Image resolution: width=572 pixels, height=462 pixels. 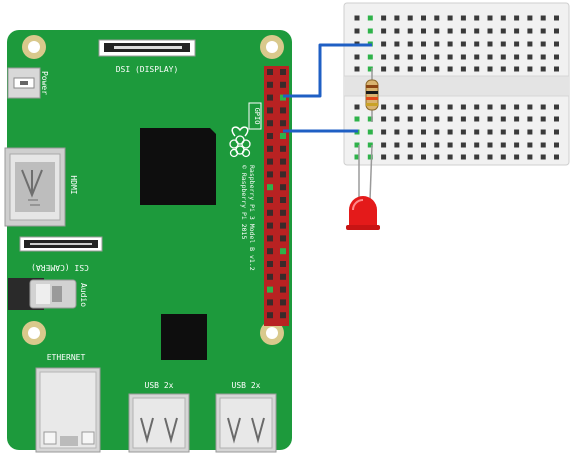 What do you see at coordinates (68, 410) in the screenshot?
I see `ethernet-port` at bounding box center [68, 410].